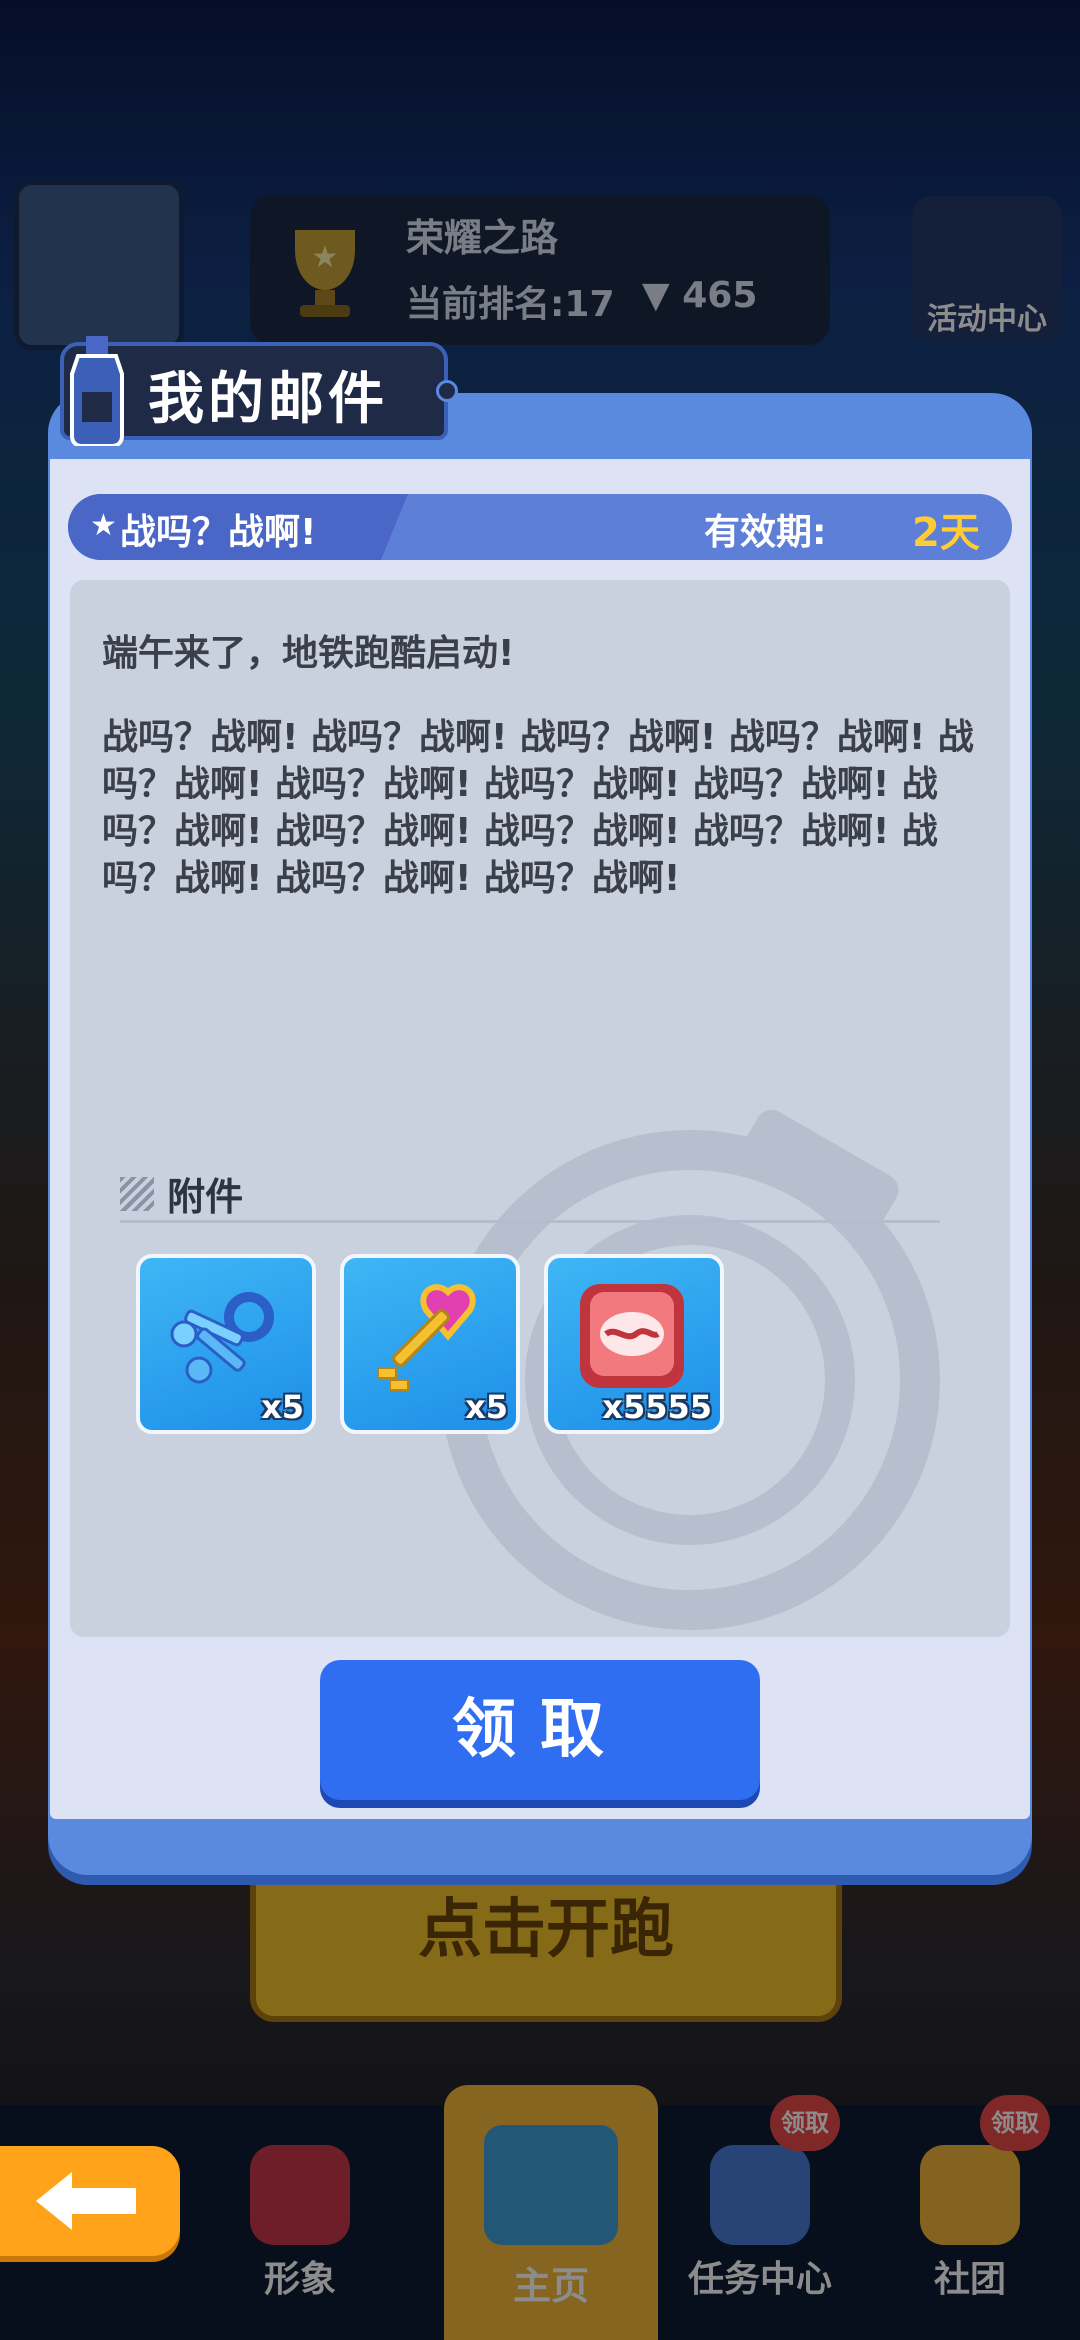 This screenshot has height=2340, width=1080. I want to click on attachment-item: x5555, so click(634, 1344).